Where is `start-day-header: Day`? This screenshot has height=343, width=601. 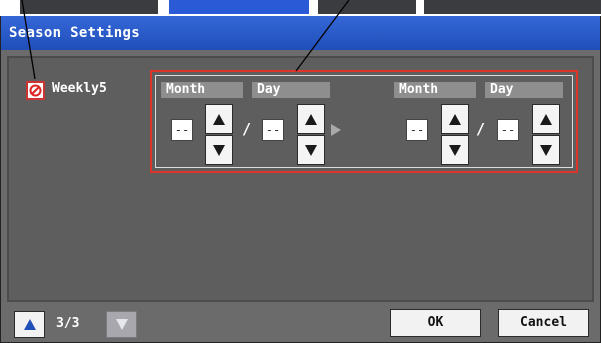
start-day-header: Day is located at coordinates (291, 90).